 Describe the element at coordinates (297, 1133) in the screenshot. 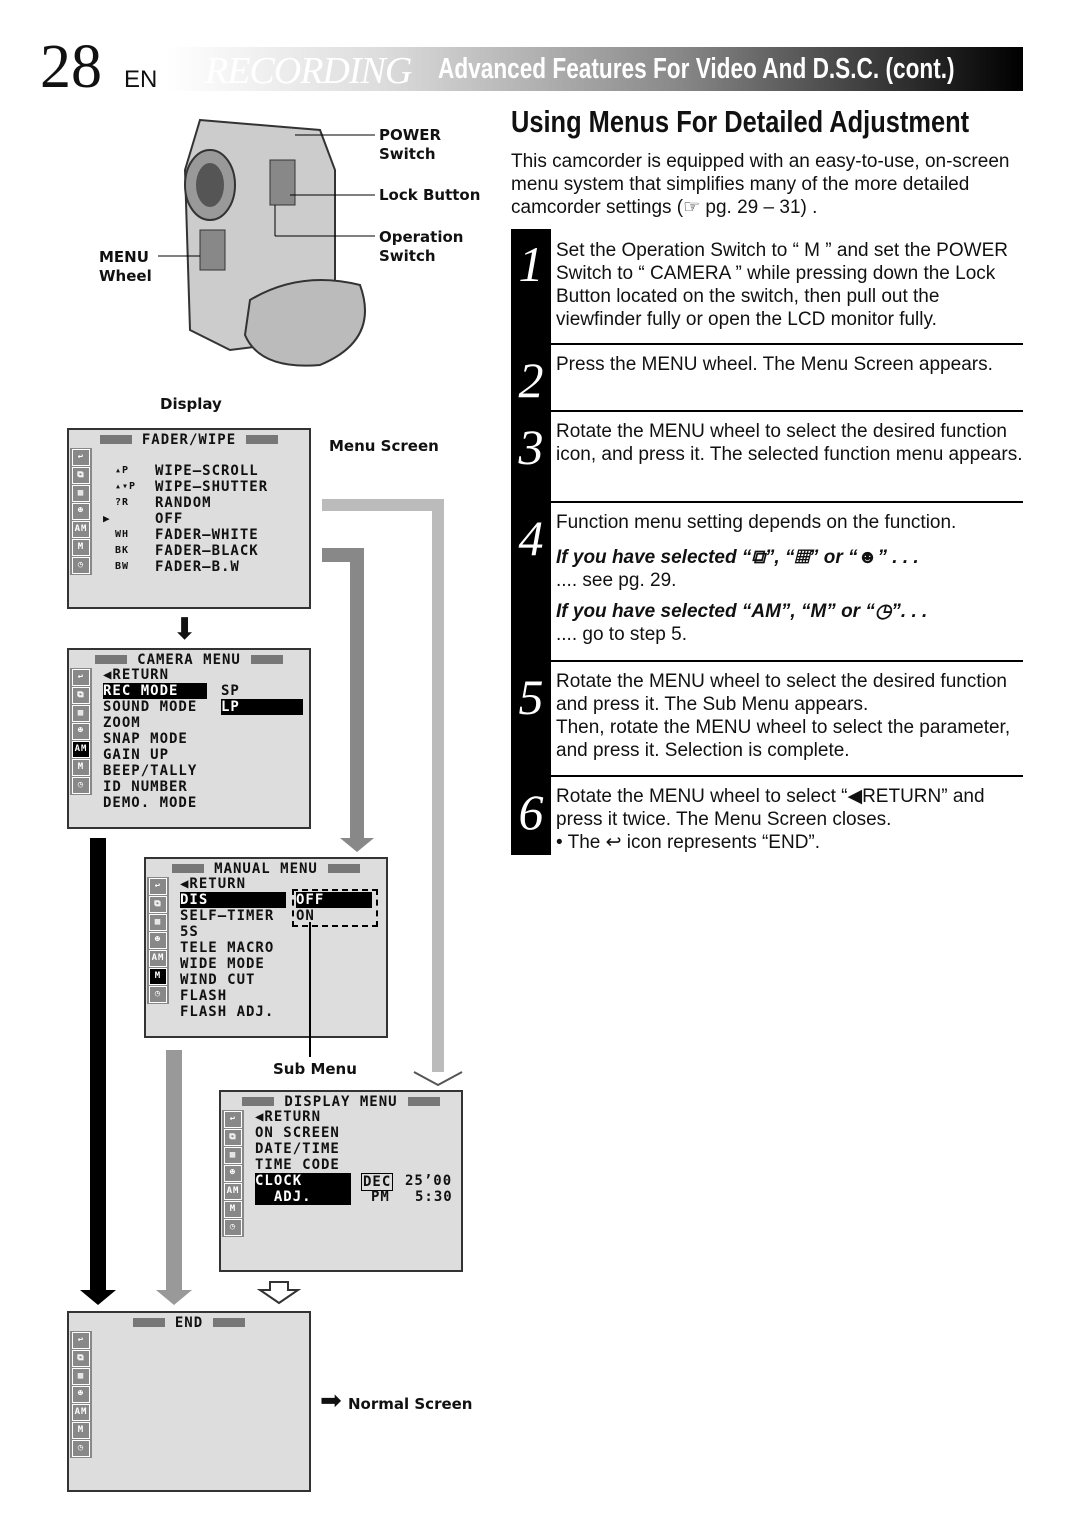

I see `menu-item: ON SCREEN` at that location.